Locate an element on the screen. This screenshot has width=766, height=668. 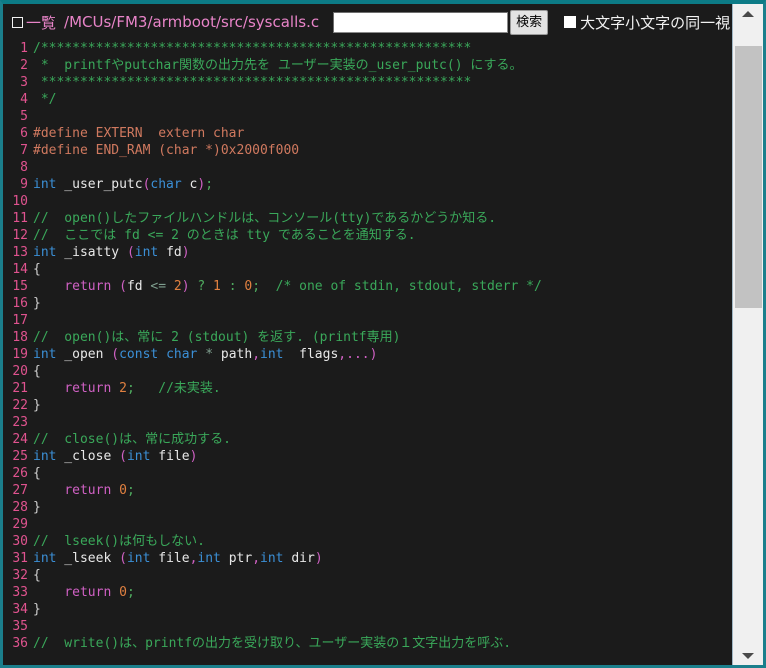
code-line: 16} is located at coordinates (367, 303).